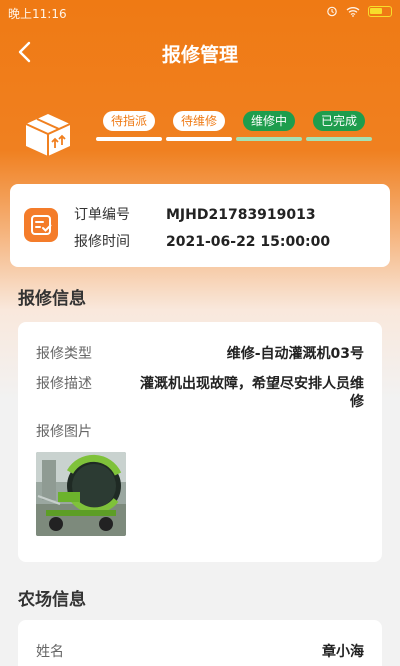 The height and width of the screenshot is (666, 400). What do you see at coordinates (64, 432) in the screenshot?
I see `repair-images-label: 报修图片` at bounding box center [64, 432].